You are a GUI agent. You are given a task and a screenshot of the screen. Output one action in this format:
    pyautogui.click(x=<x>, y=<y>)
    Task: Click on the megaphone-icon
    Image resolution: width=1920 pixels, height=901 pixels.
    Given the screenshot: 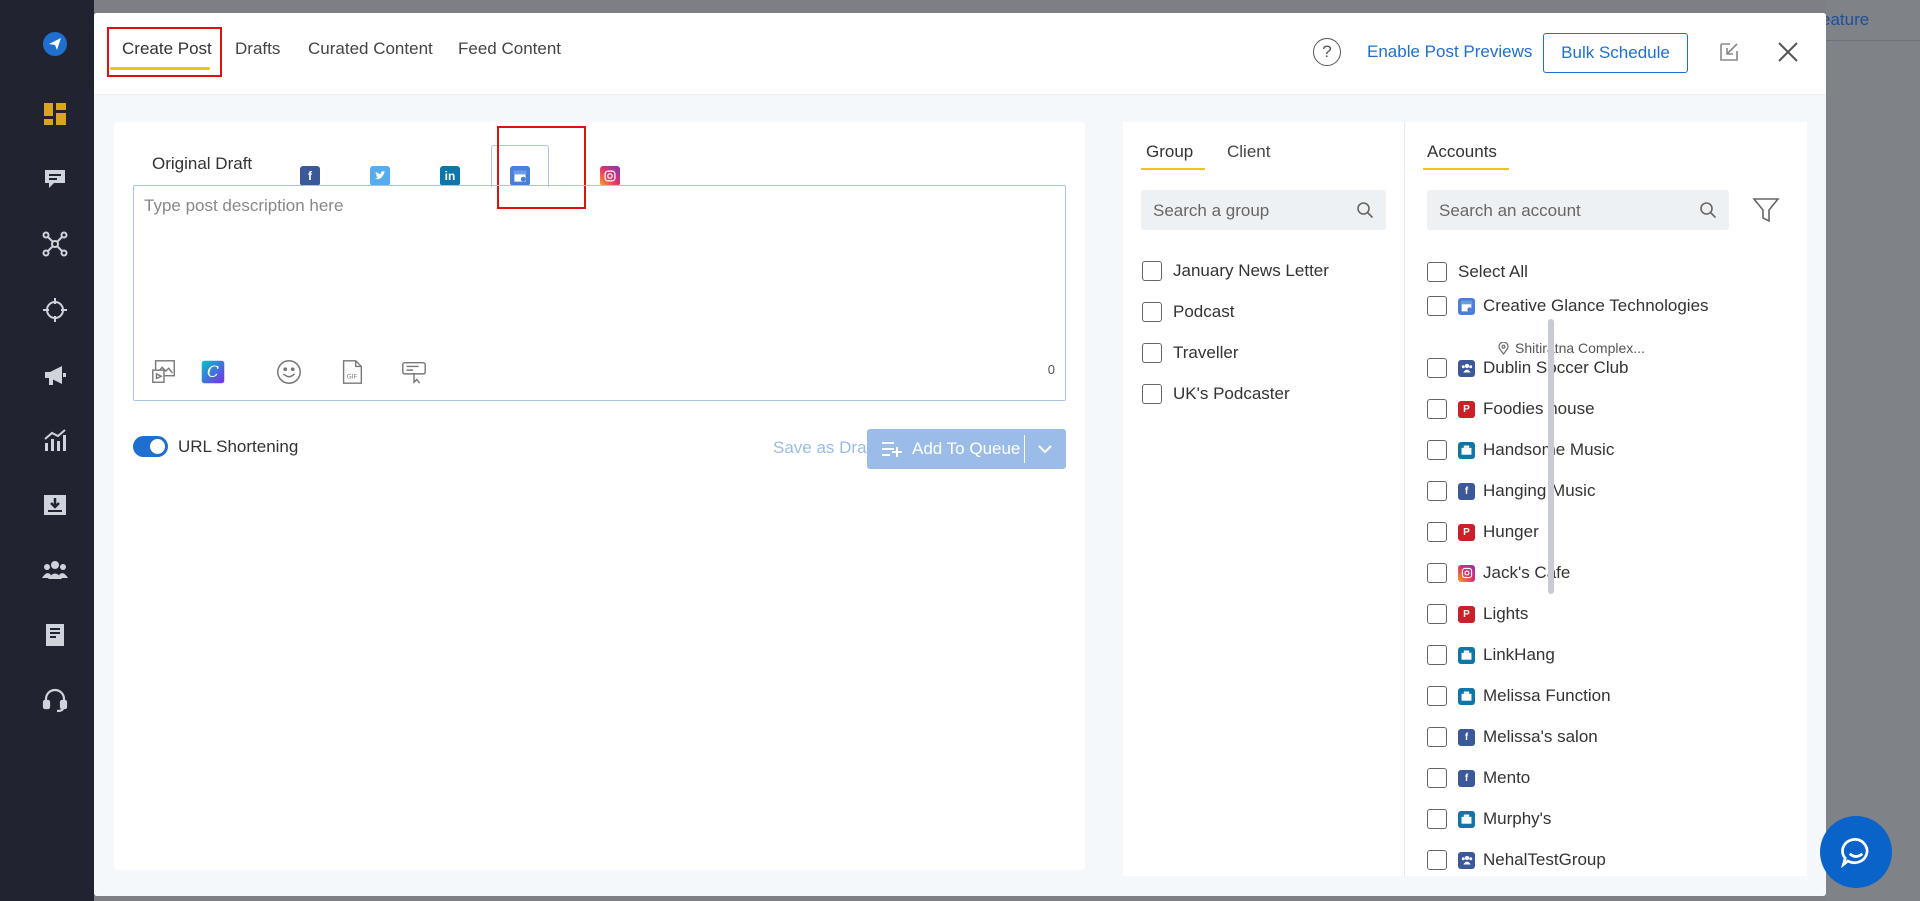 What is the action you would take?
    pyautogui.click(x=55, y=375)
    